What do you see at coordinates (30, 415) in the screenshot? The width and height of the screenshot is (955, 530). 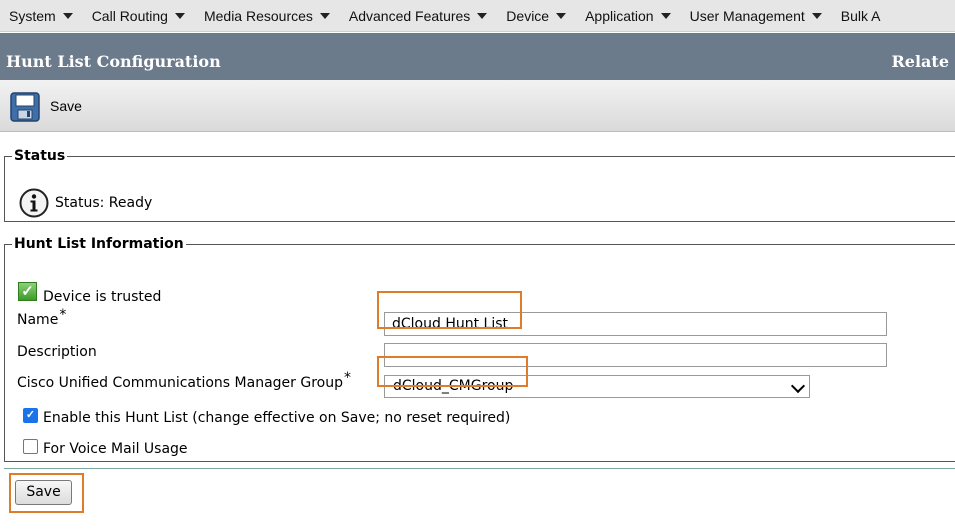 I see `enable-hunt-list-checkbox: ✓` at bounding box center [30, 415].